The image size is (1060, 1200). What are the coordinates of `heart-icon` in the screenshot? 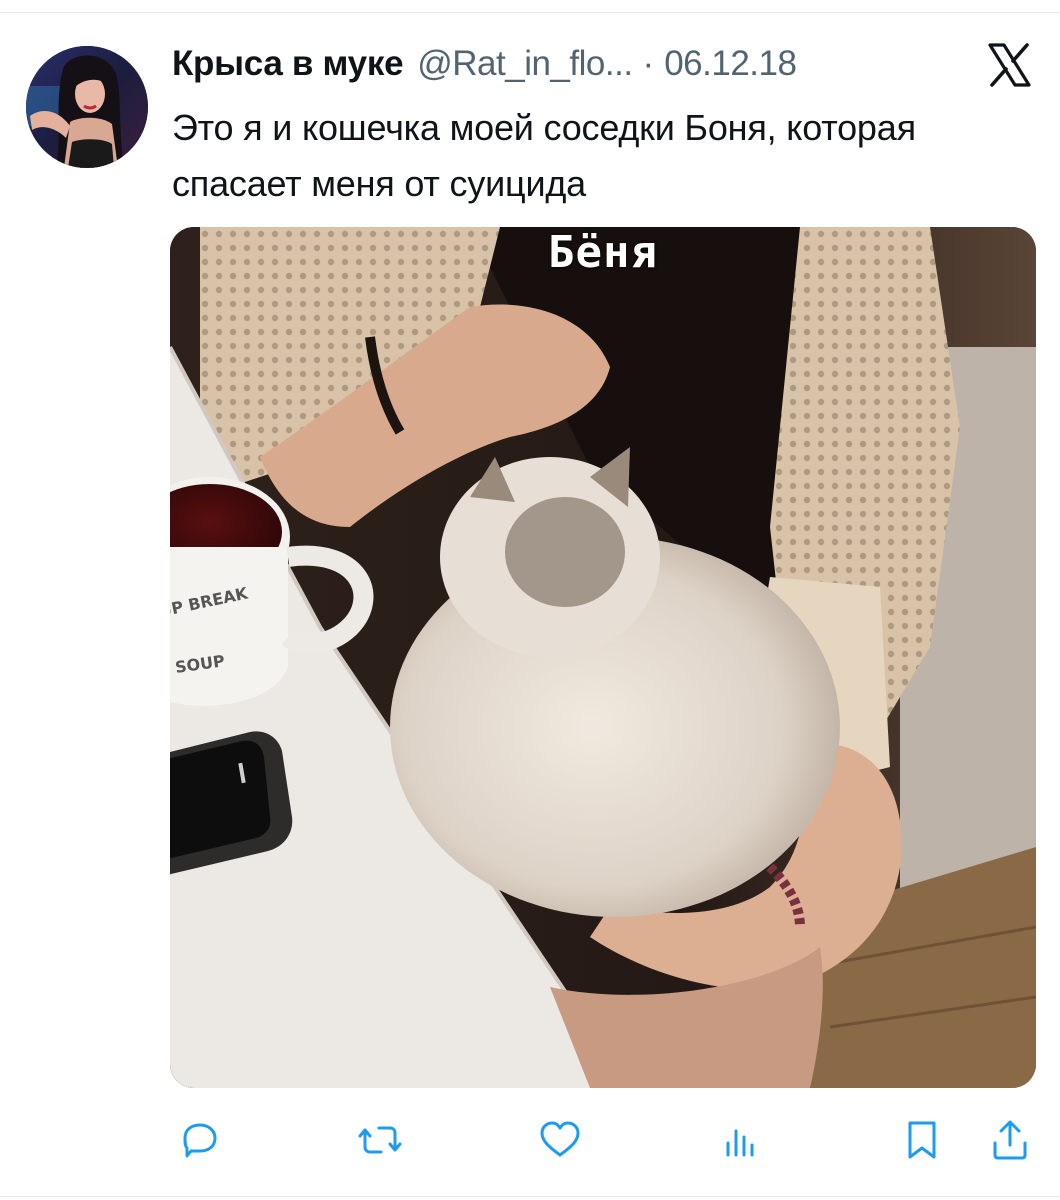 It's located at (560, 1139).